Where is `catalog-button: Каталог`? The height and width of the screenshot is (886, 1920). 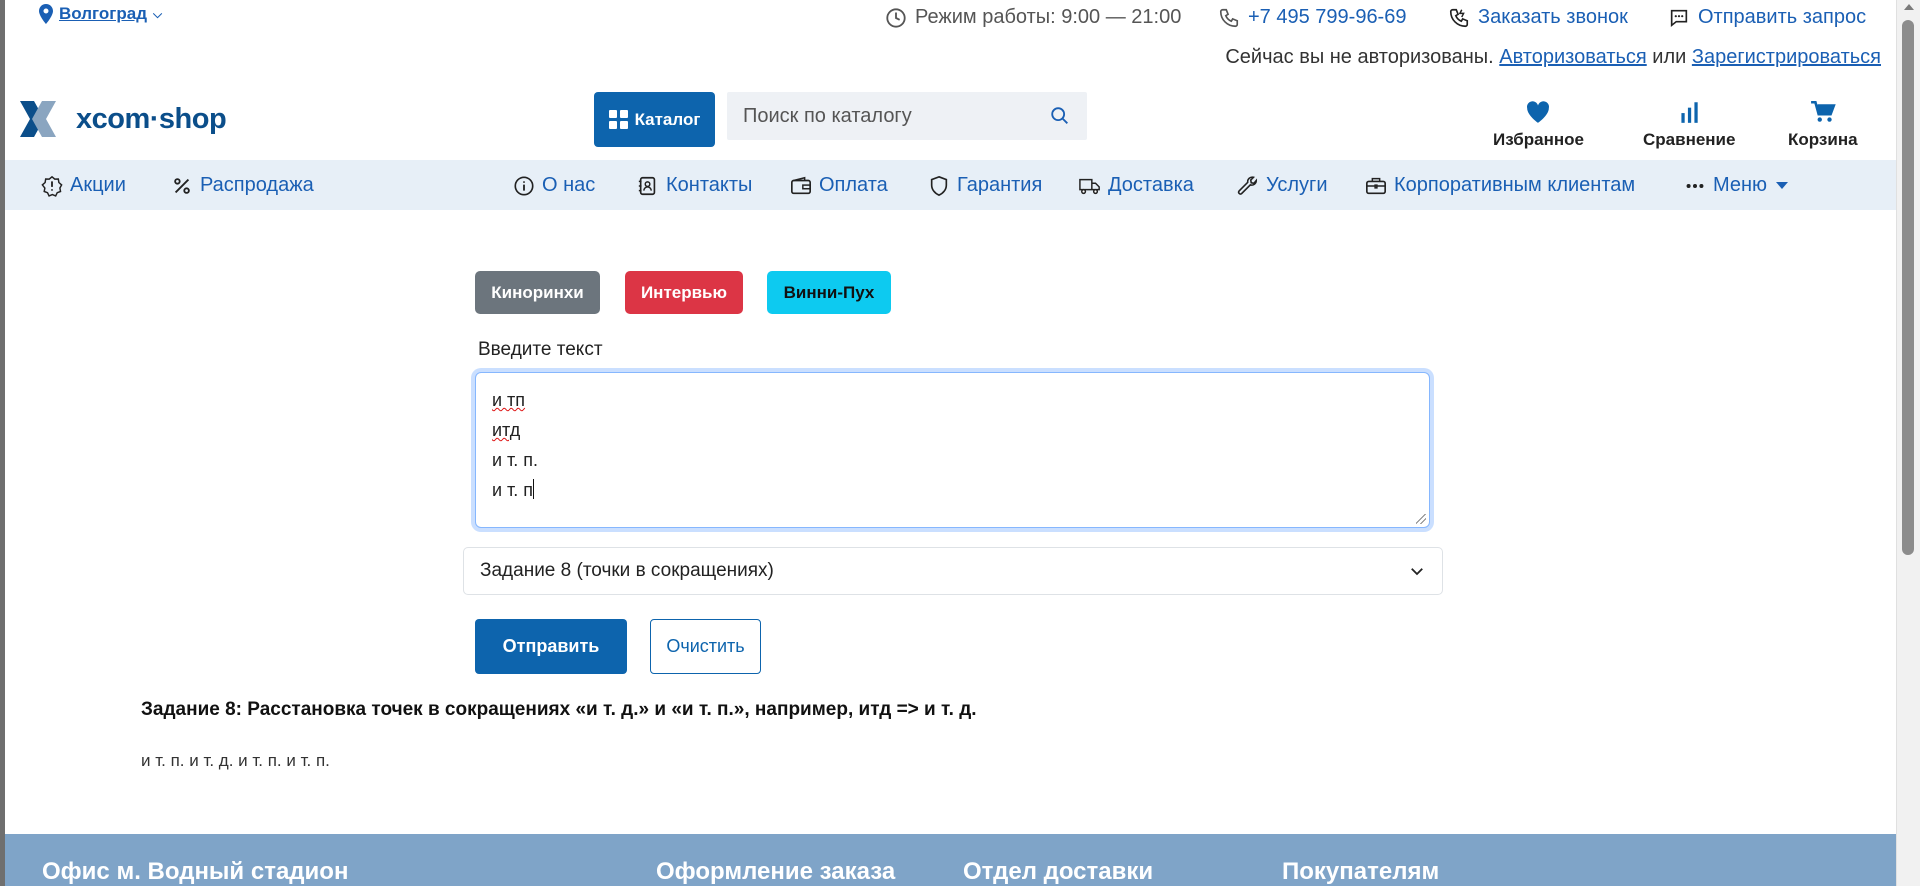
catalog-button: Каталог is located at coordinates (654, 119).